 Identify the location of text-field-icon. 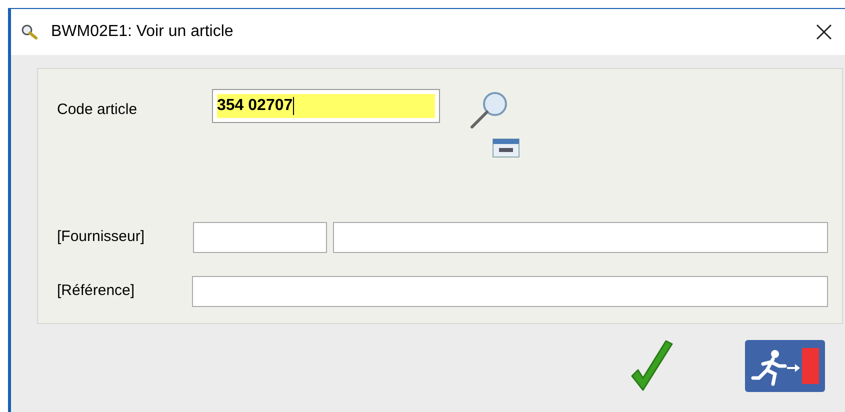
(506, 148).